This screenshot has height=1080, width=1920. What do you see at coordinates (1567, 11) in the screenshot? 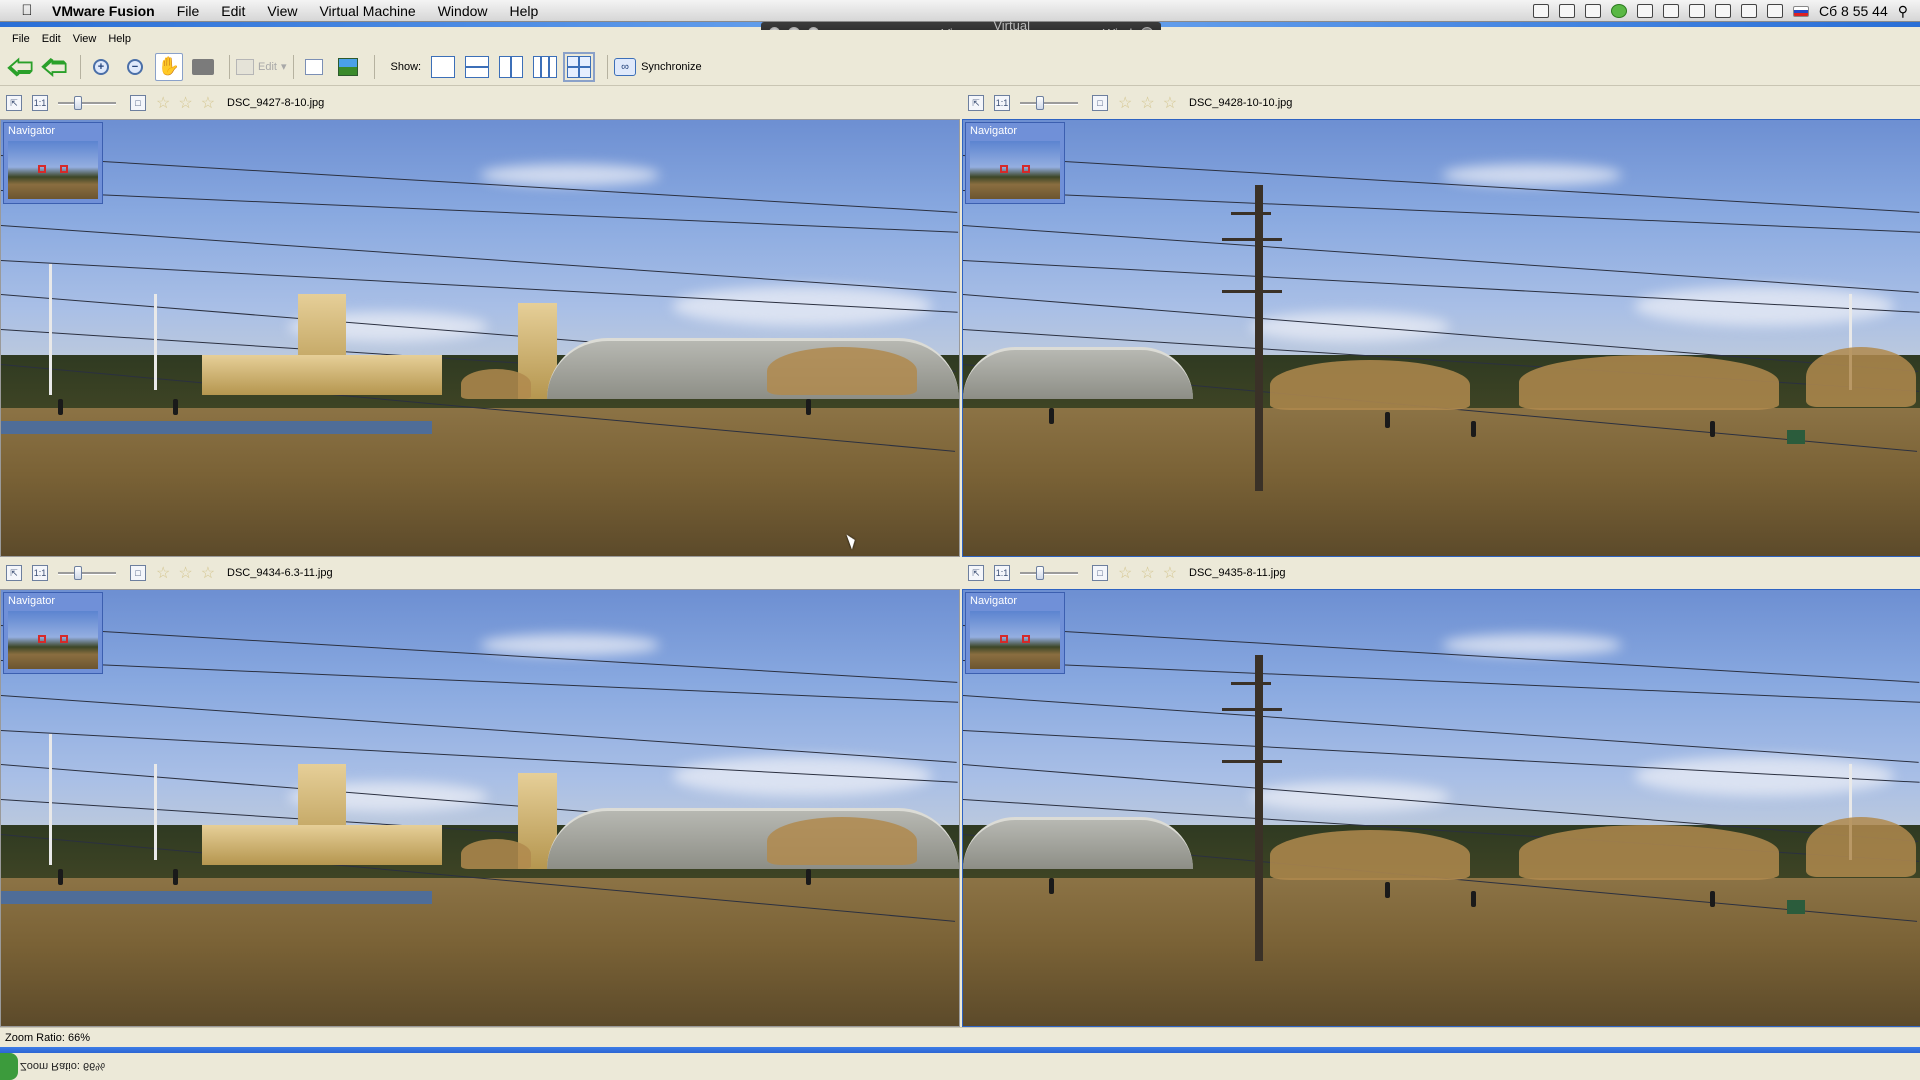
I see `display-icon` at bounding box center [1567, 11].